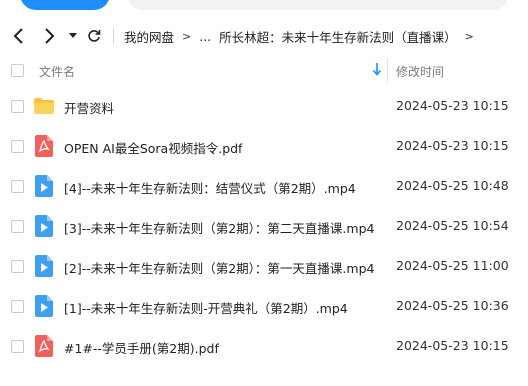 The height and width of the screenshot is (386, 528). What do you see at coordinates (452, 185) in the screenshot?
I see `file-modified-time: 2024-05-25 10:48` at bounding box center [452, 185].